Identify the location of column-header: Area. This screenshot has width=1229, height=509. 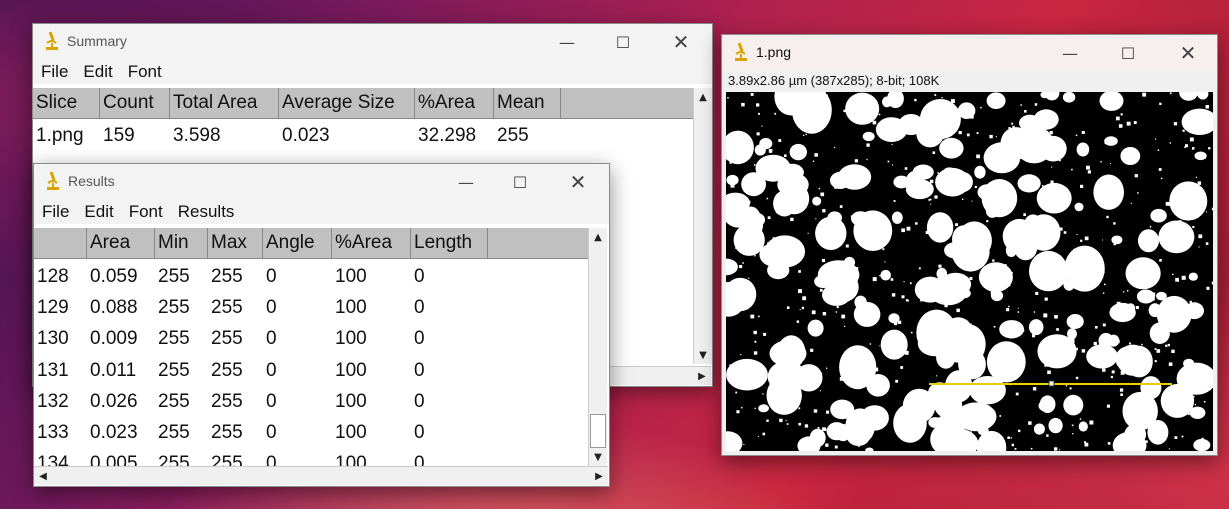
(121, 243).